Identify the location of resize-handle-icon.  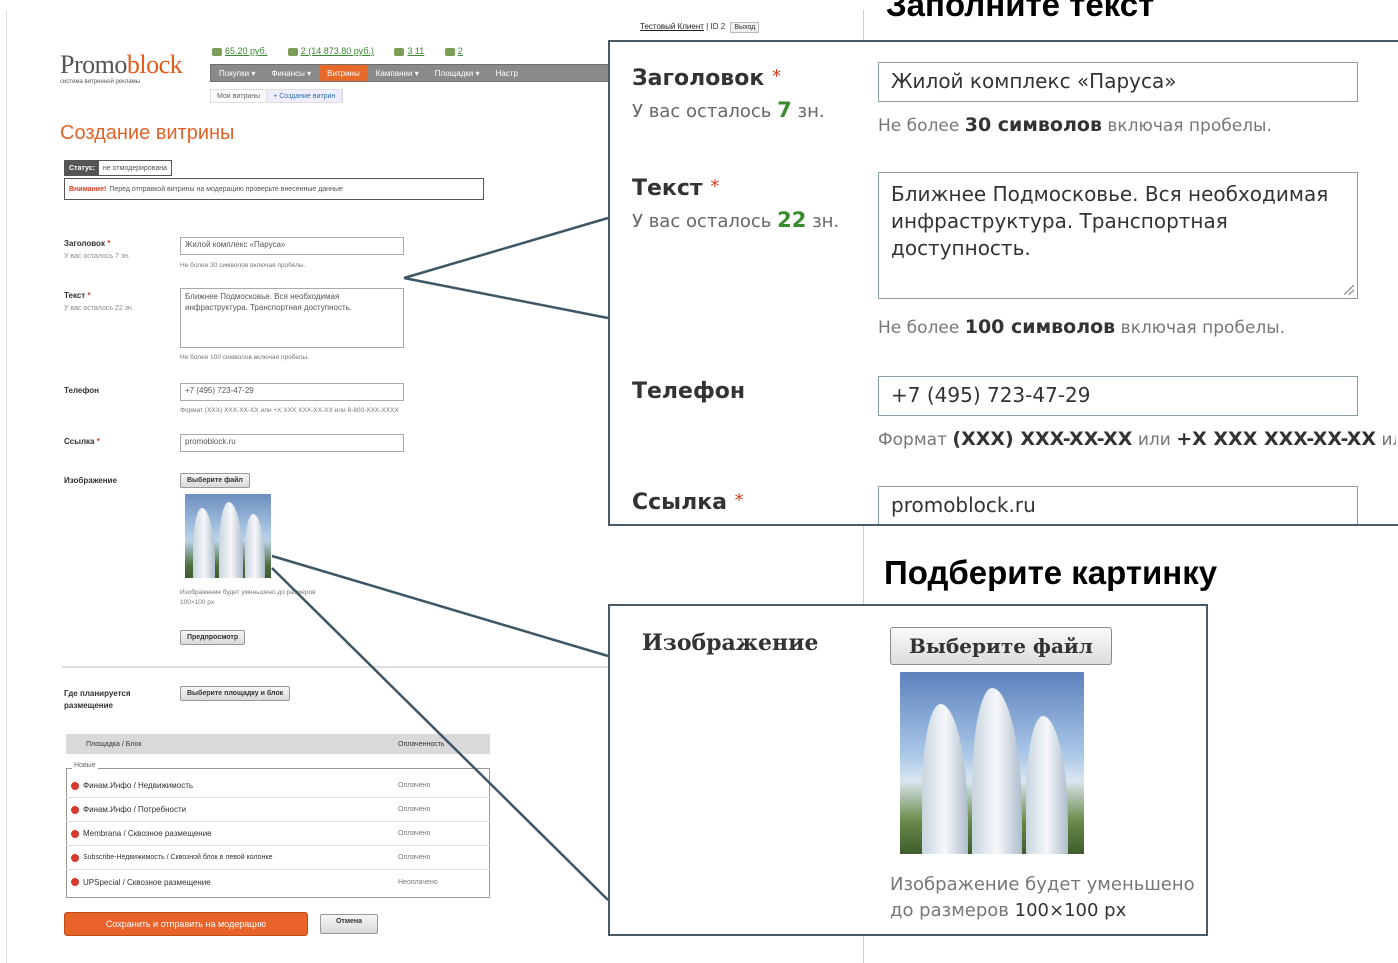
(1349, 290).